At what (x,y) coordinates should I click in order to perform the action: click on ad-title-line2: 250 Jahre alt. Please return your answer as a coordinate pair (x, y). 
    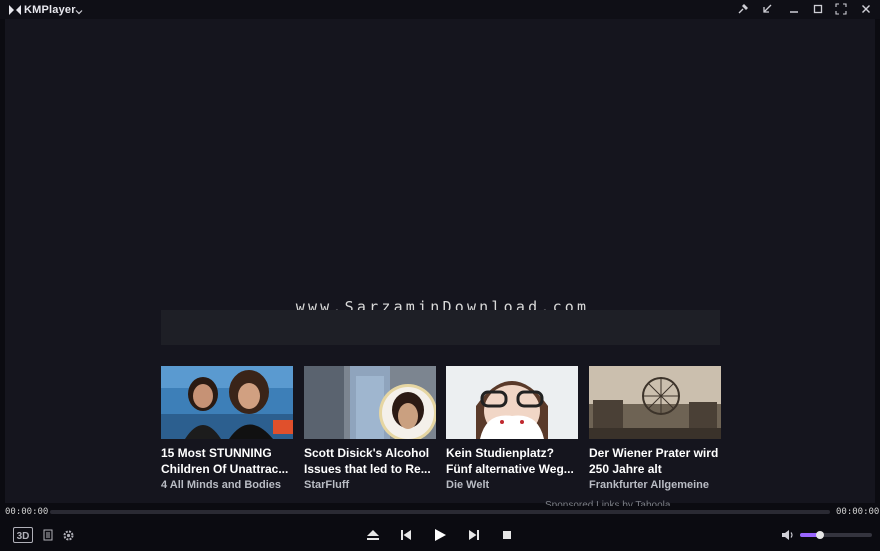
    Looking at the image, I should click on (655, 469).